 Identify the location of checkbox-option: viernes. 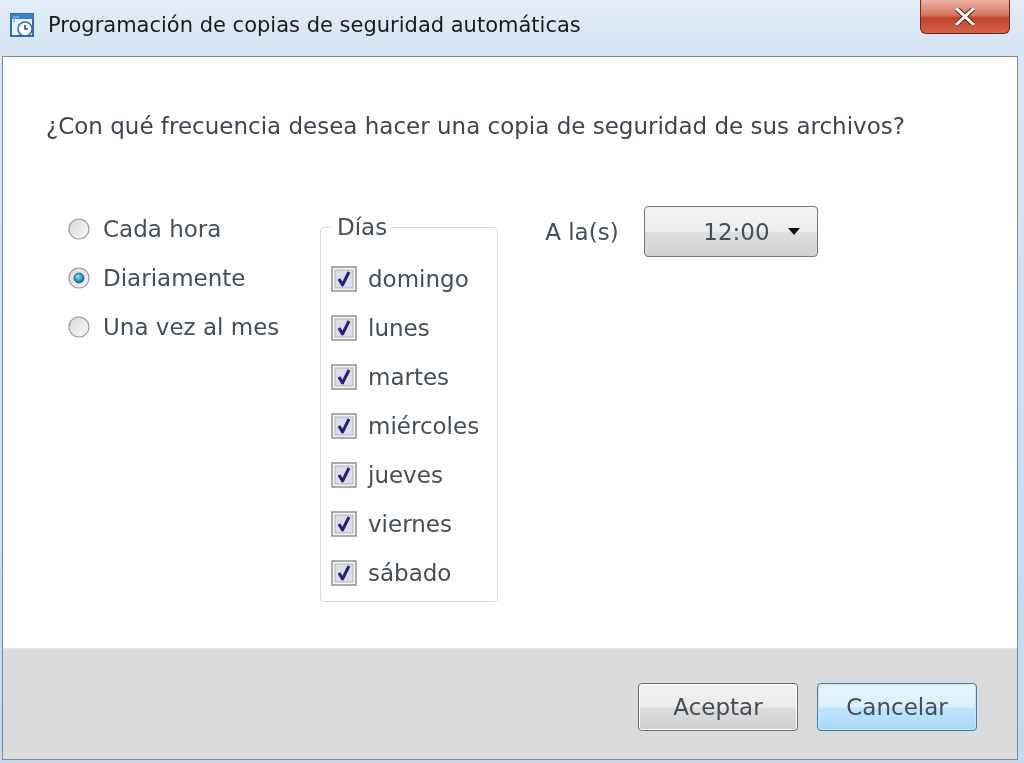
(391, 523).